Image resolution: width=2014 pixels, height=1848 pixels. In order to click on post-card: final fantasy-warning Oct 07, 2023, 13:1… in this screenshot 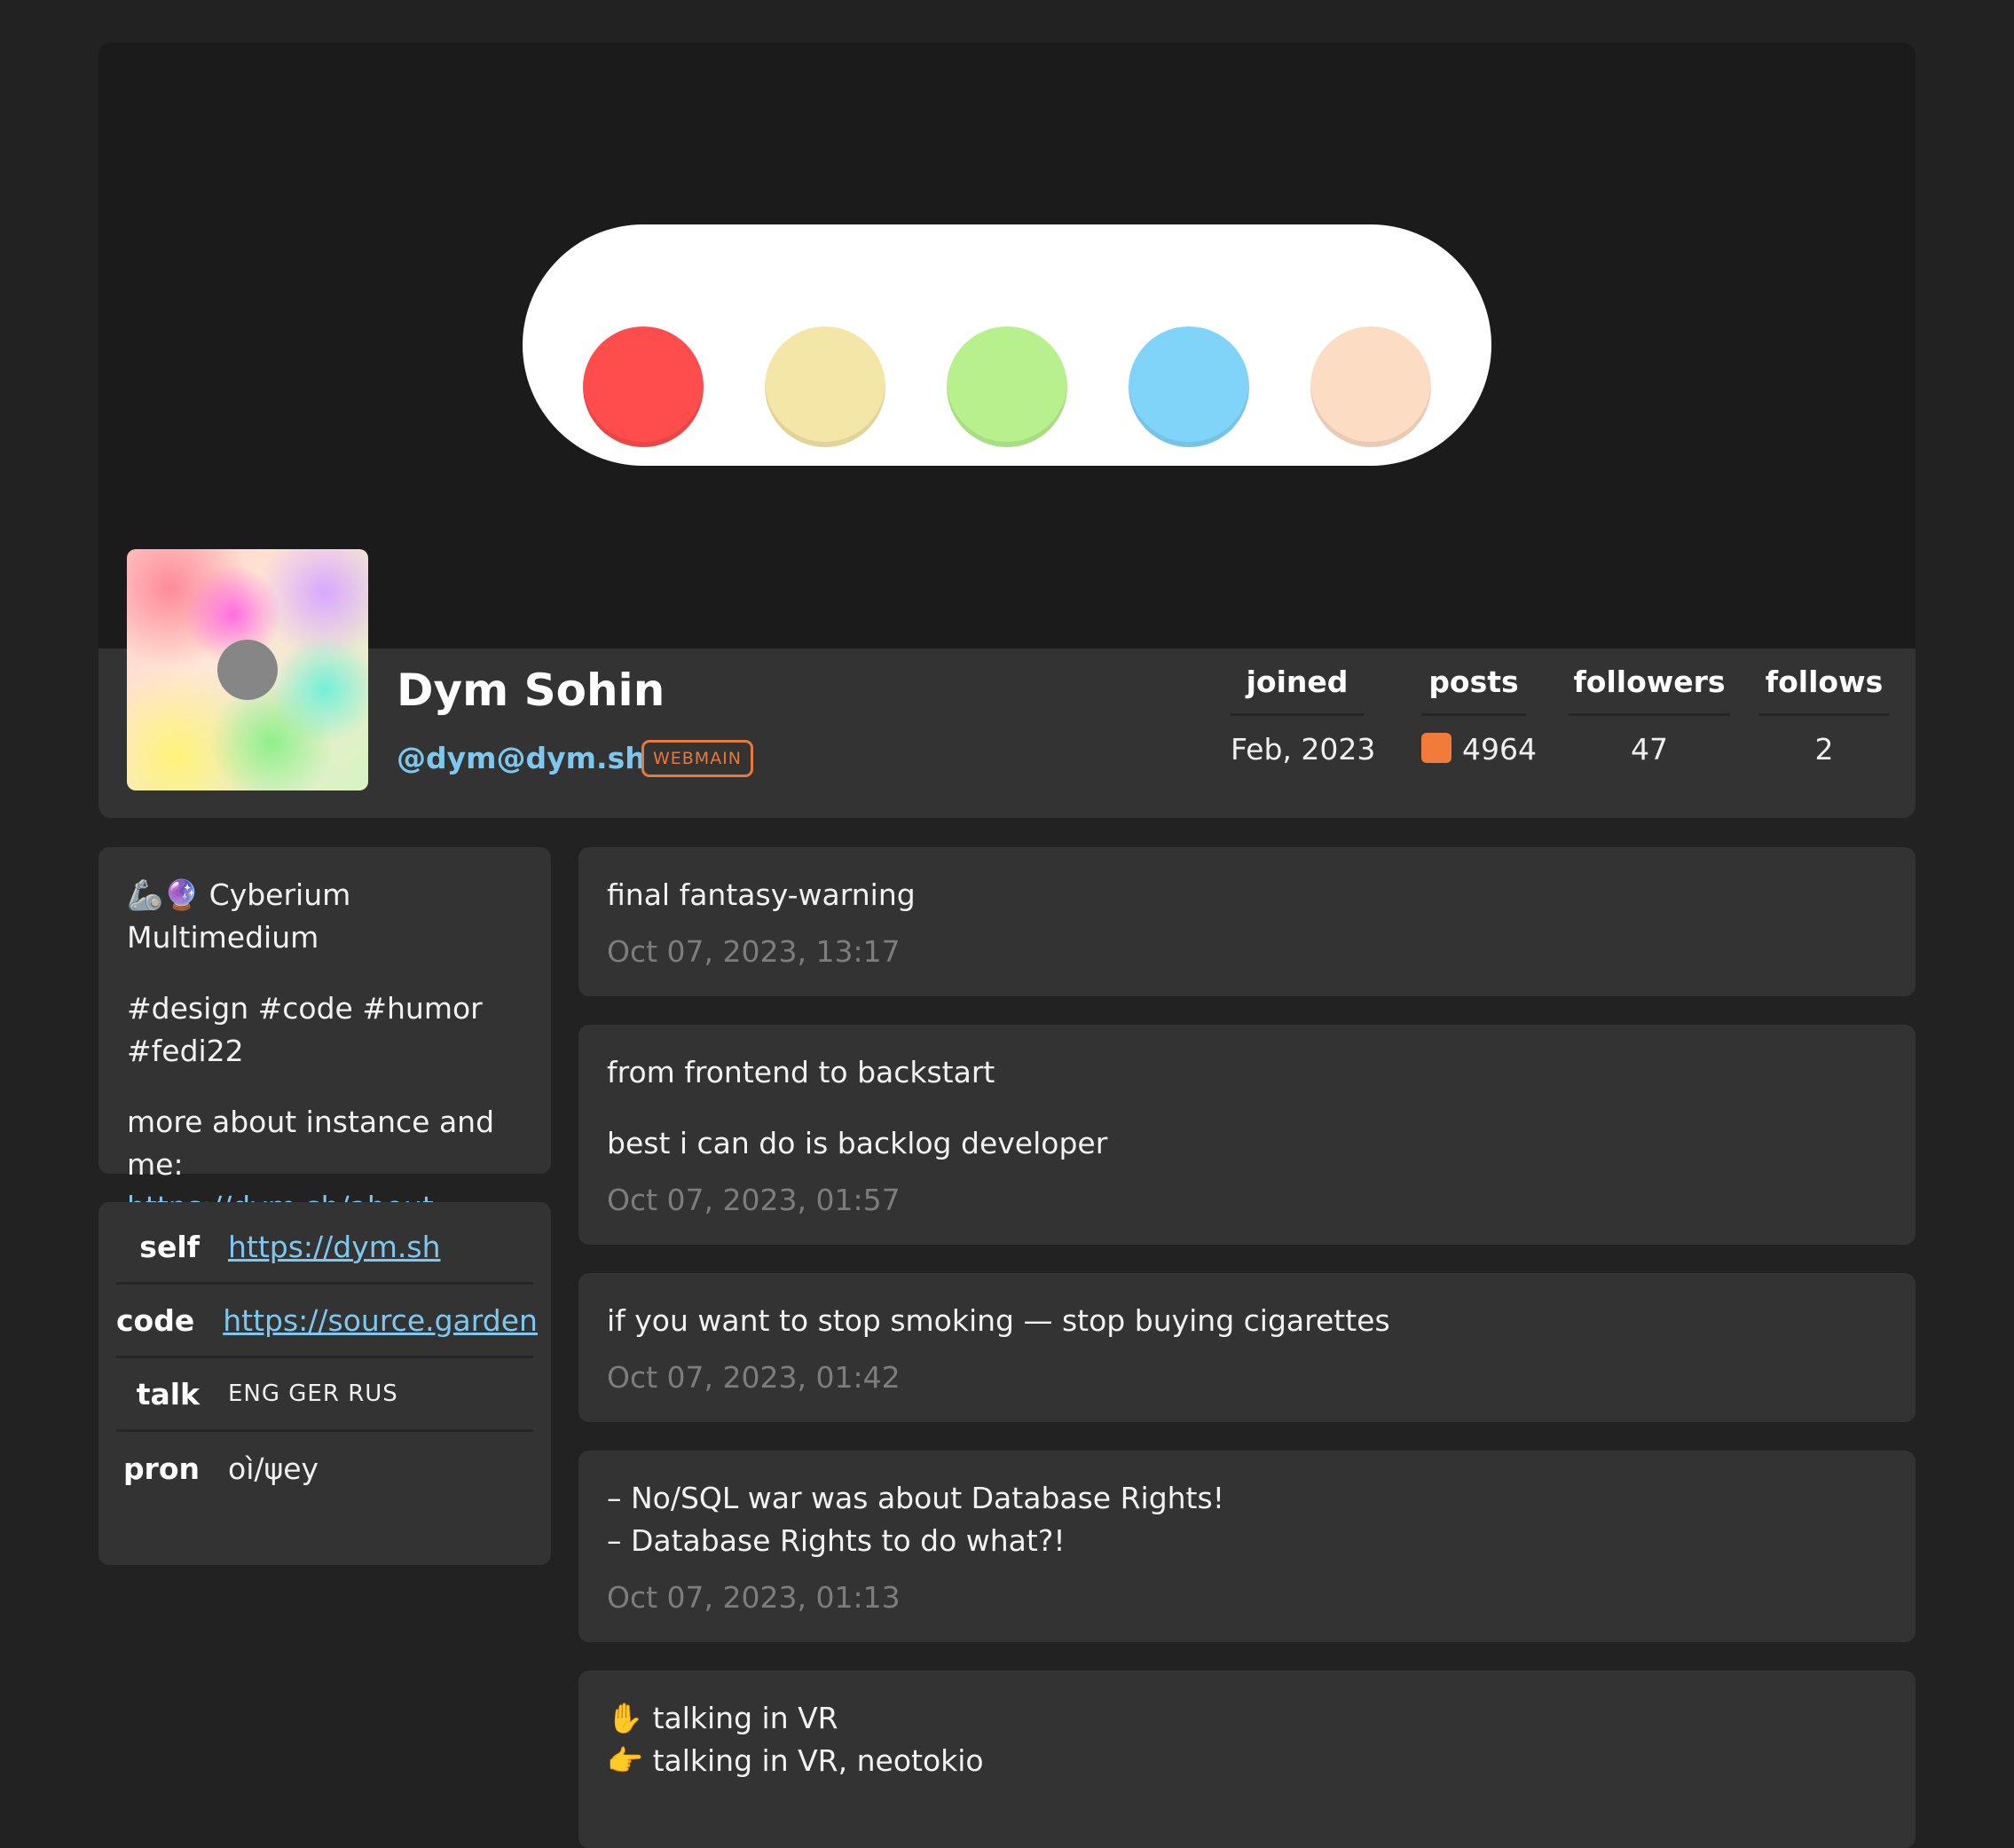, I will do `click(1247, 921)`.